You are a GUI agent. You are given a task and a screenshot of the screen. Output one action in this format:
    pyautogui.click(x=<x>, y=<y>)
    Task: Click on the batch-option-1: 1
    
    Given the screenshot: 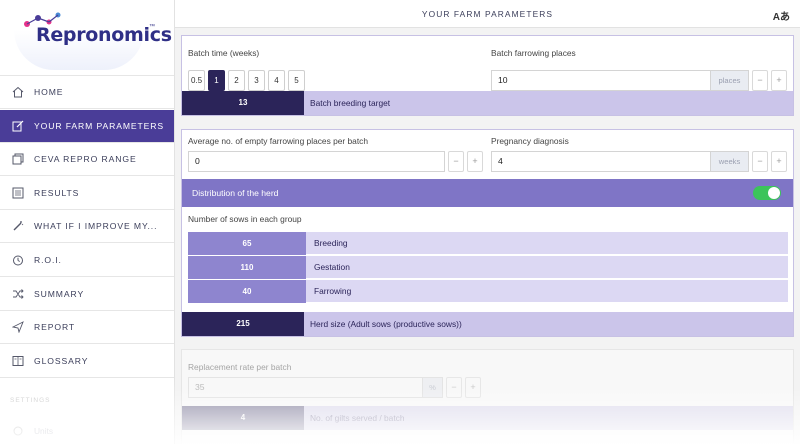 What is the action you would take?
    pyautogui.click(x=216, y=80)
    